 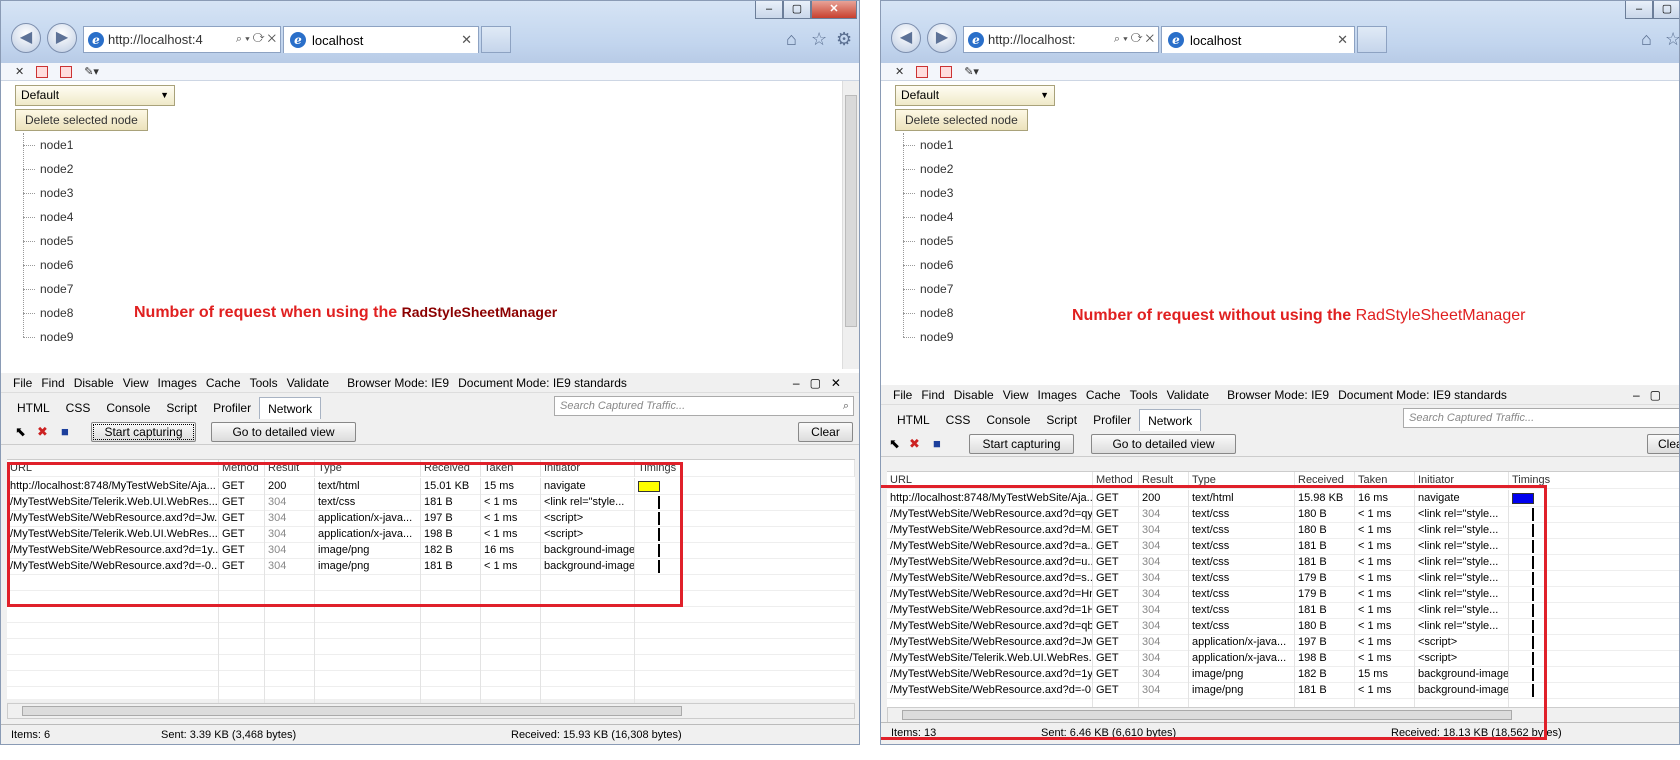 I want to click on horizontal-scrollbar, so click(x=431, y=711).